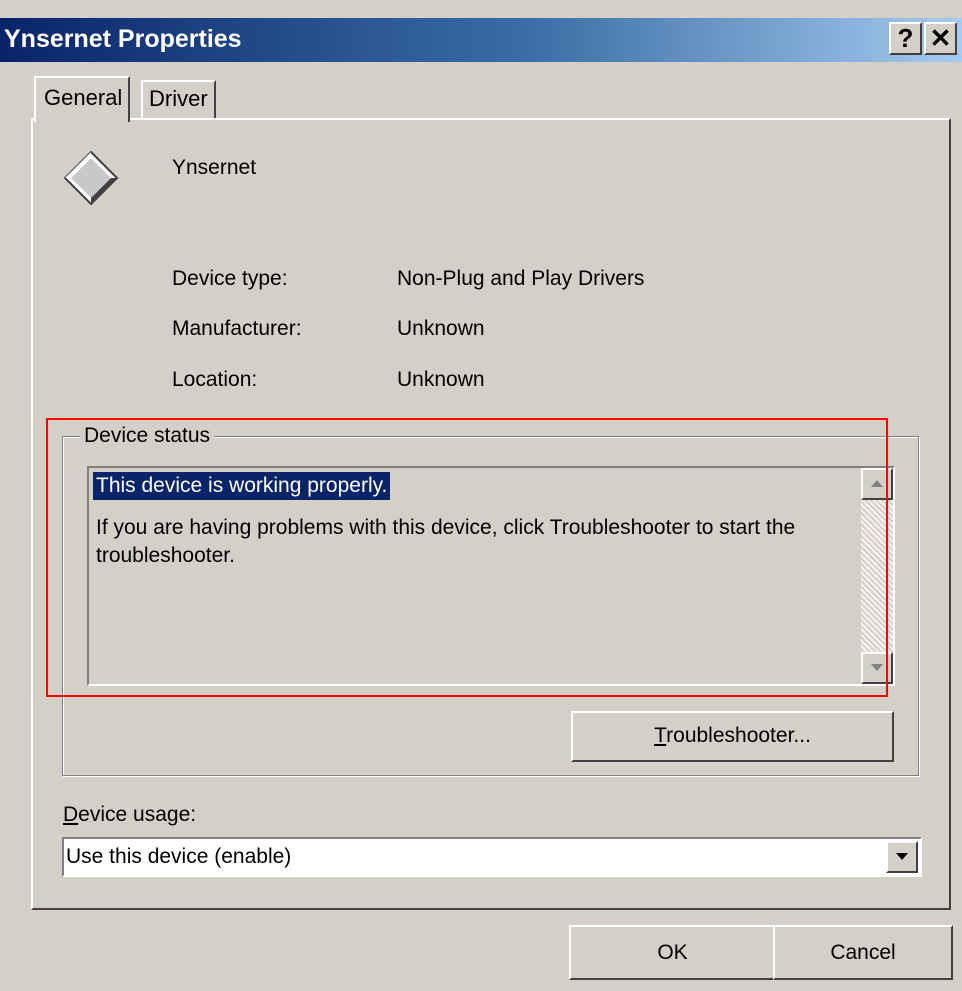 Image resolution: width=962 pixels, height=991 pixels. What do you see at coordinates (672, 952) in the screenshot?
I see `ok-button: OK` at bounding box center [672, 952].